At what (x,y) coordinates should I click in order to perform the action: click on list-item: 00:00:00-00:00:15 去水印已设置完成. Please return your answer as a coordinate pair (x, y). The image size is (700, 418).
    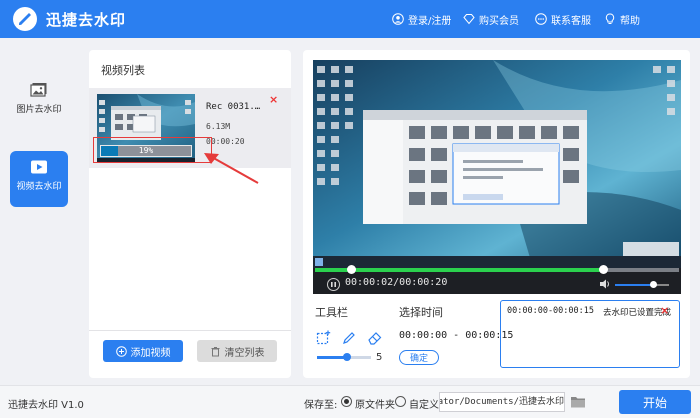
    Looking at the image, I should click on (589, 312).